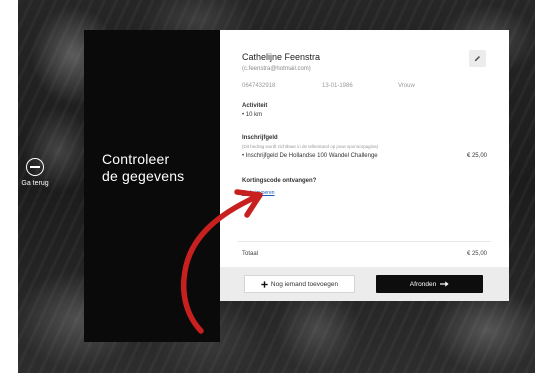  What do you see at coordinates (255, 106) in the screenshot?
I see `activity-title: Activiteit` at bounding box center [255, 106].